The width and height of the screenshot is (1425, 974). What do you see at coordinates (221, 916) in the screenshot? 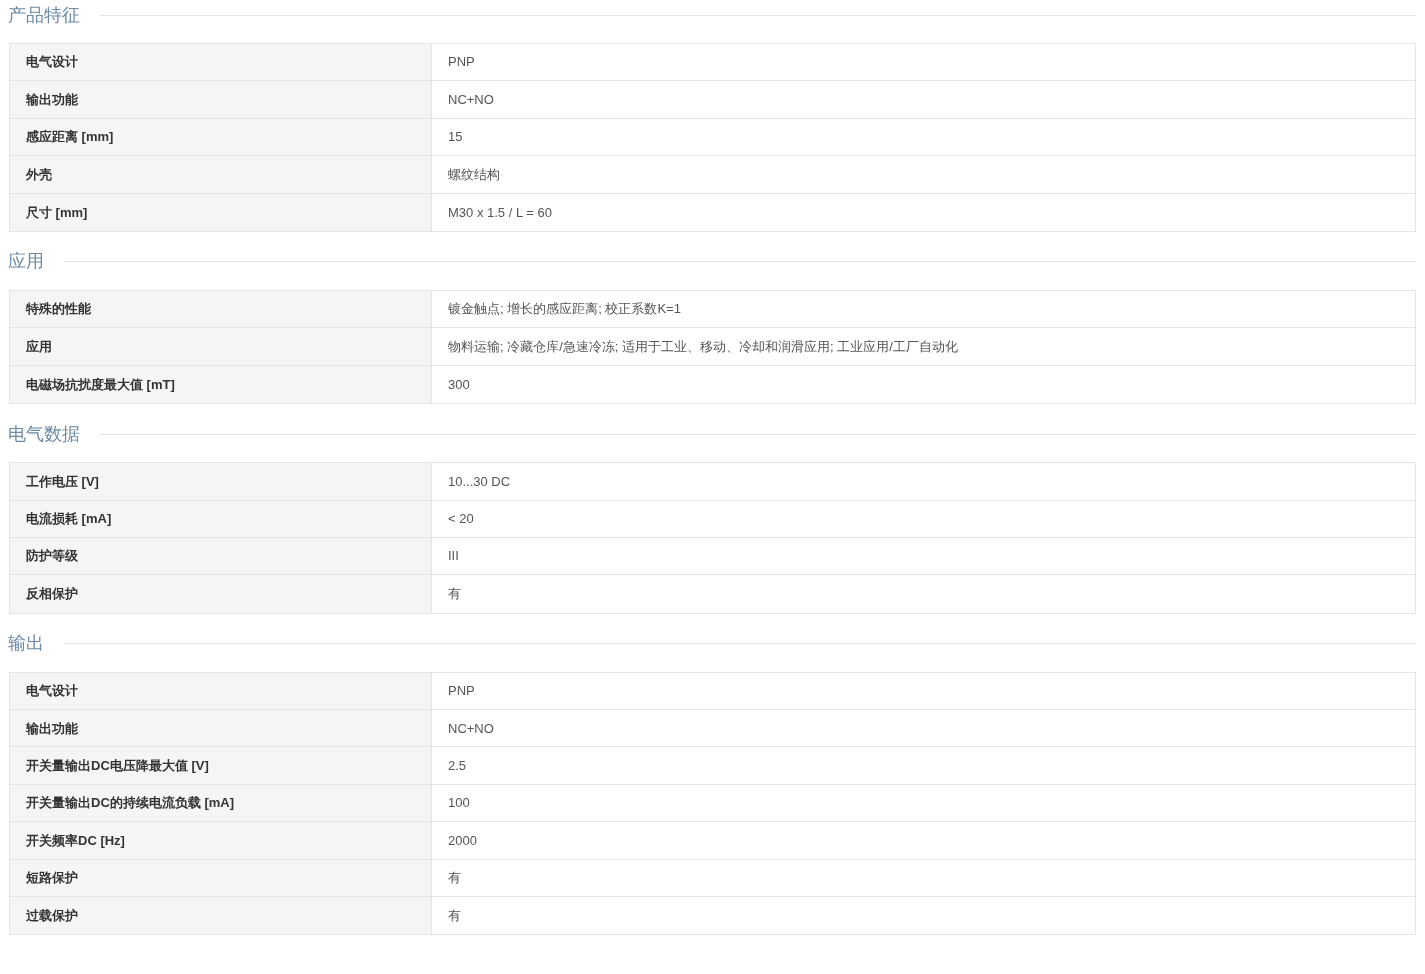
I see `label-cell: 过载保护` at bounding box center [221, 916].